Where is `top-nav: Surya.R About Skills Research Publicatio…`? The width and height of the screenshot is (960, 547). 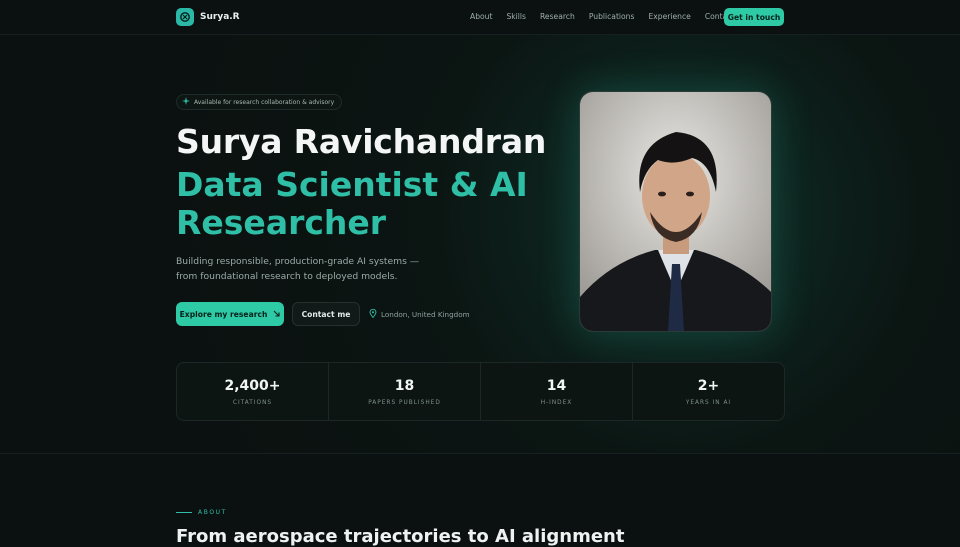
top-nav: Surya.R About Skills Research Publicatio… is located at coordinates (480, 17).